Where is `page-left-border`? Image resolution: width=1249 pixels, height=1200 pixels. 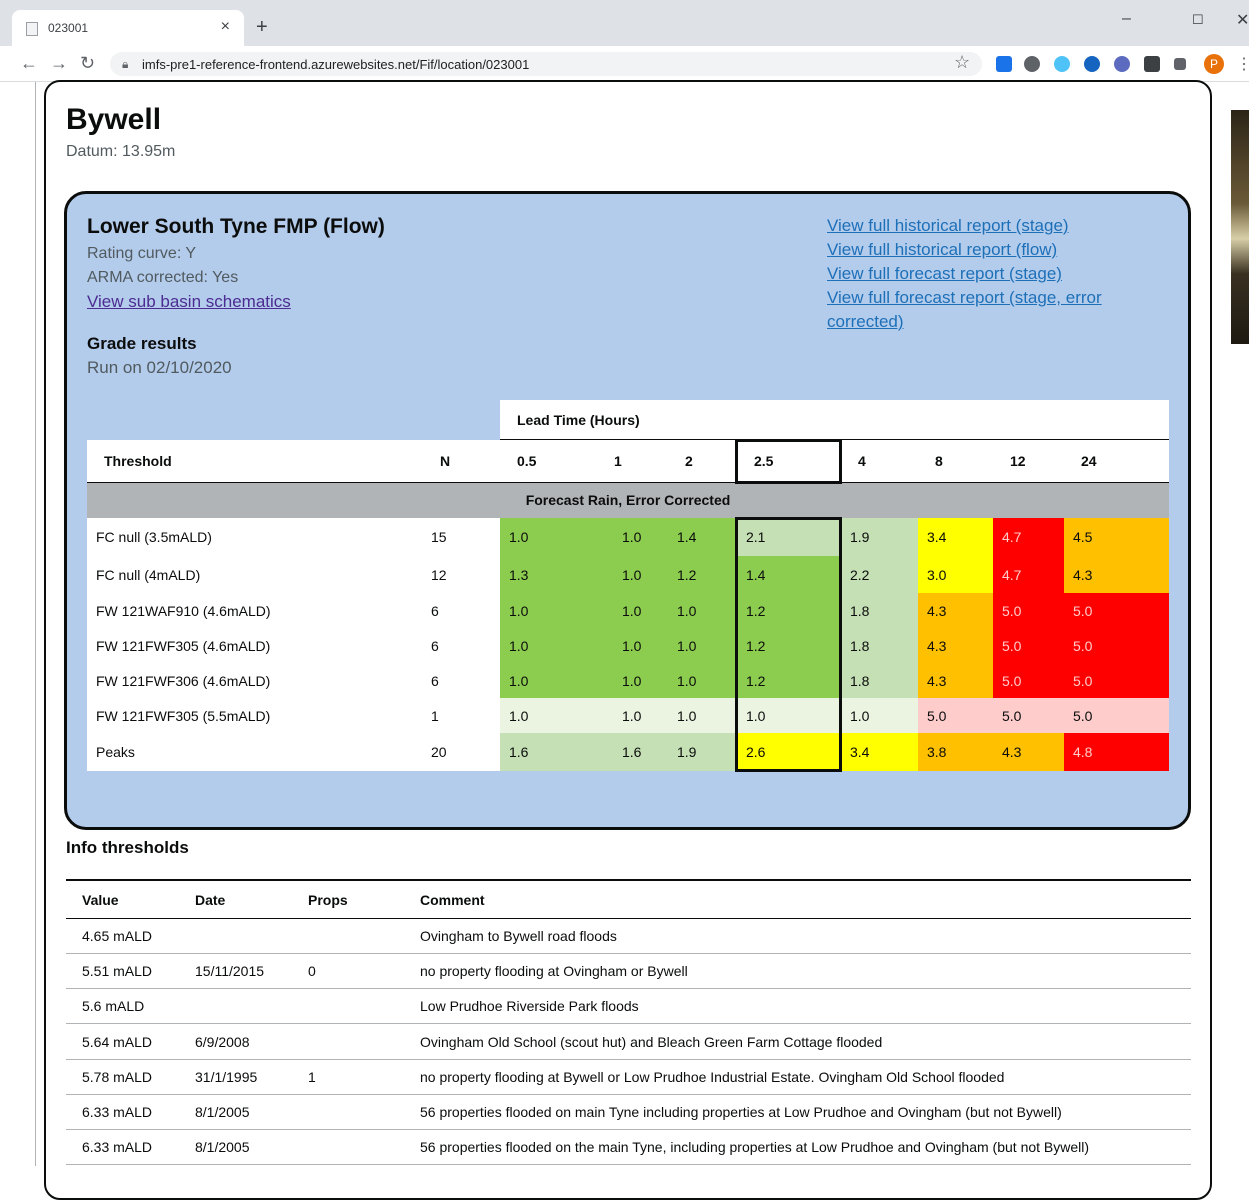 page-left-border is located at coordinates (35, 624).